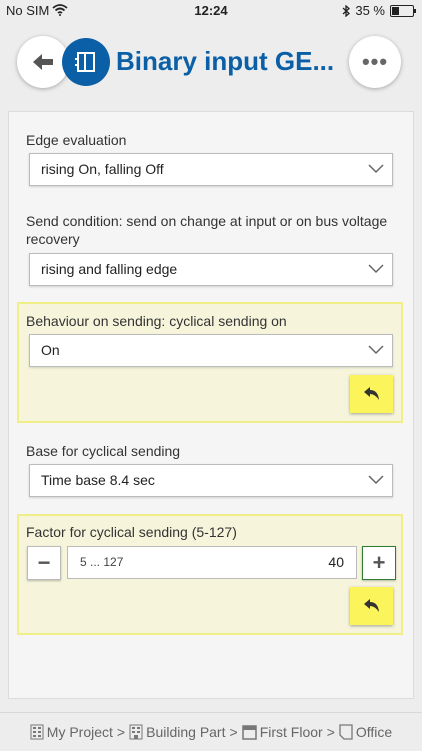  Describe the element at coordinates (370, 10) in the screenshot. I see `battery-percent: 35 %` at that location.